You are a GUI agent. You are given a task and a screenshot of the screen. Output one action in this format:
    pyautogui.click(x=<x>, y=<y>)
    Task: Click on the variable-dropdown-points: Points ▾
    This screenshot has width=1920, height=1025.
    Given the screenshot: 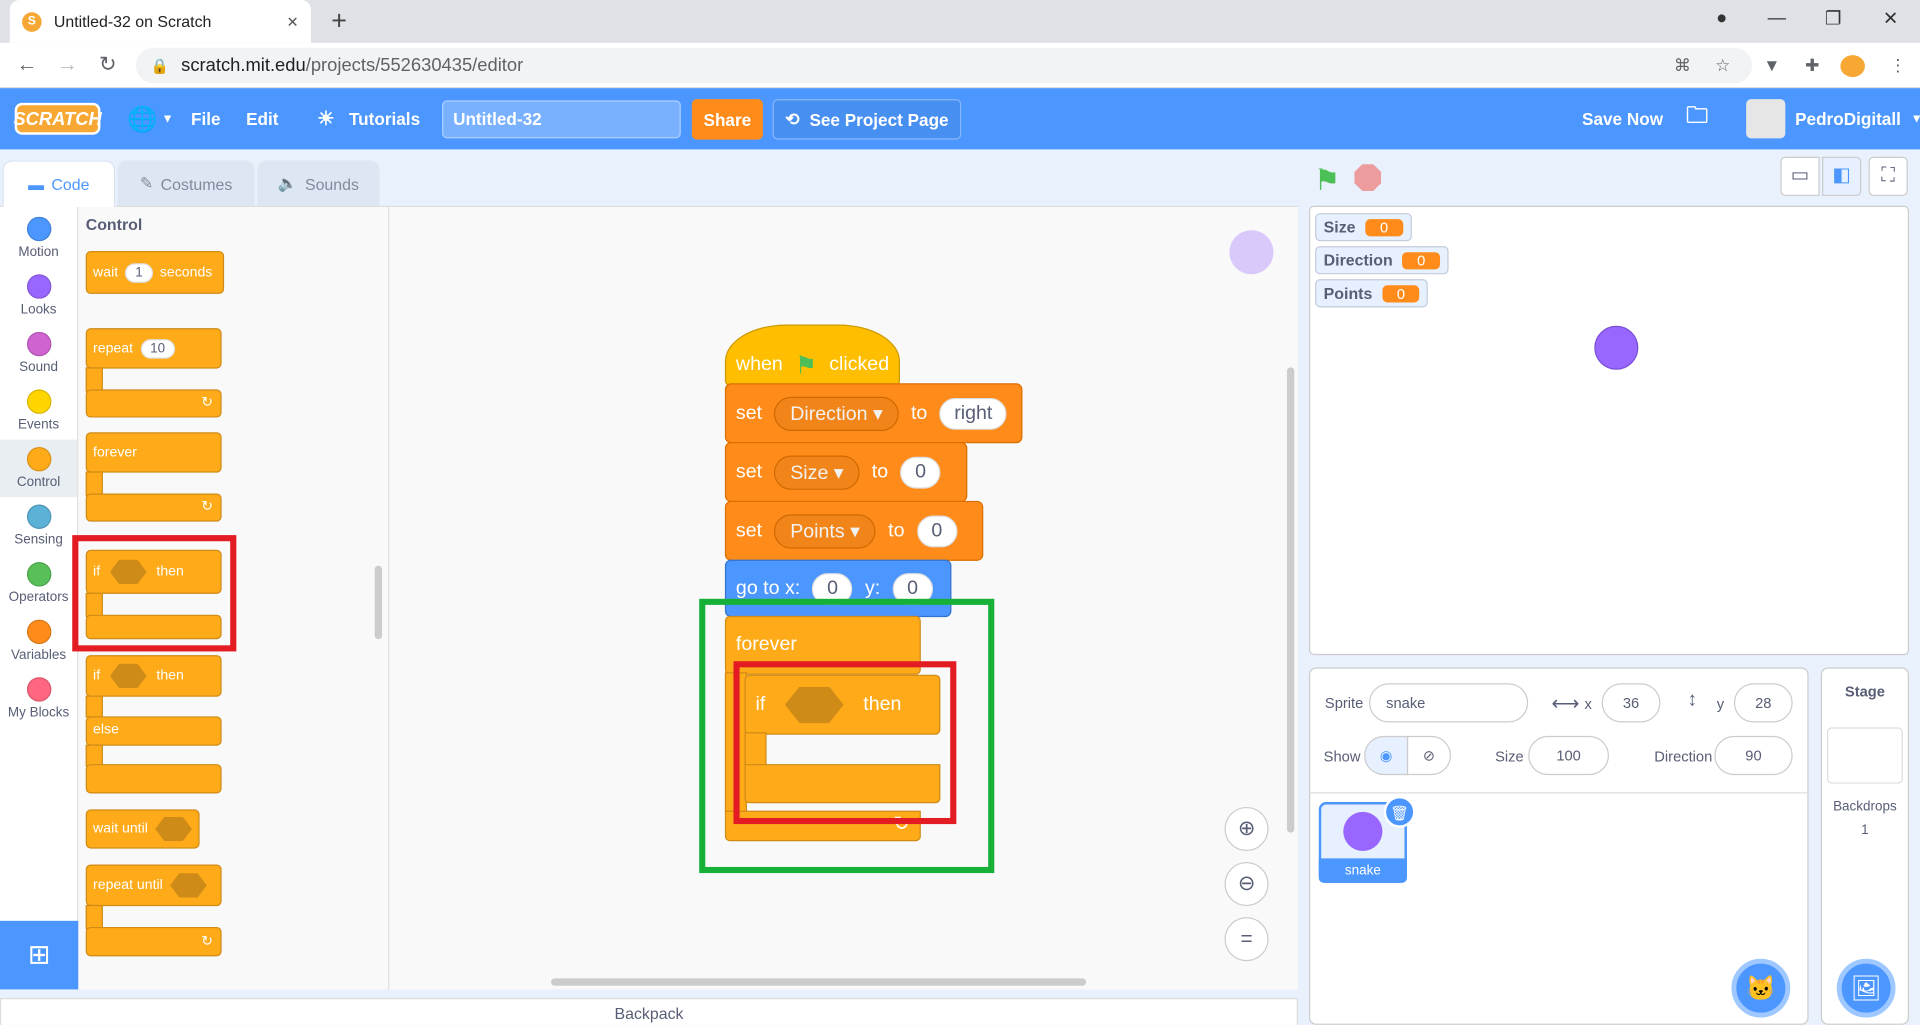 What is the action you would take?
    pyautogui.click(x=825, y=530)
    